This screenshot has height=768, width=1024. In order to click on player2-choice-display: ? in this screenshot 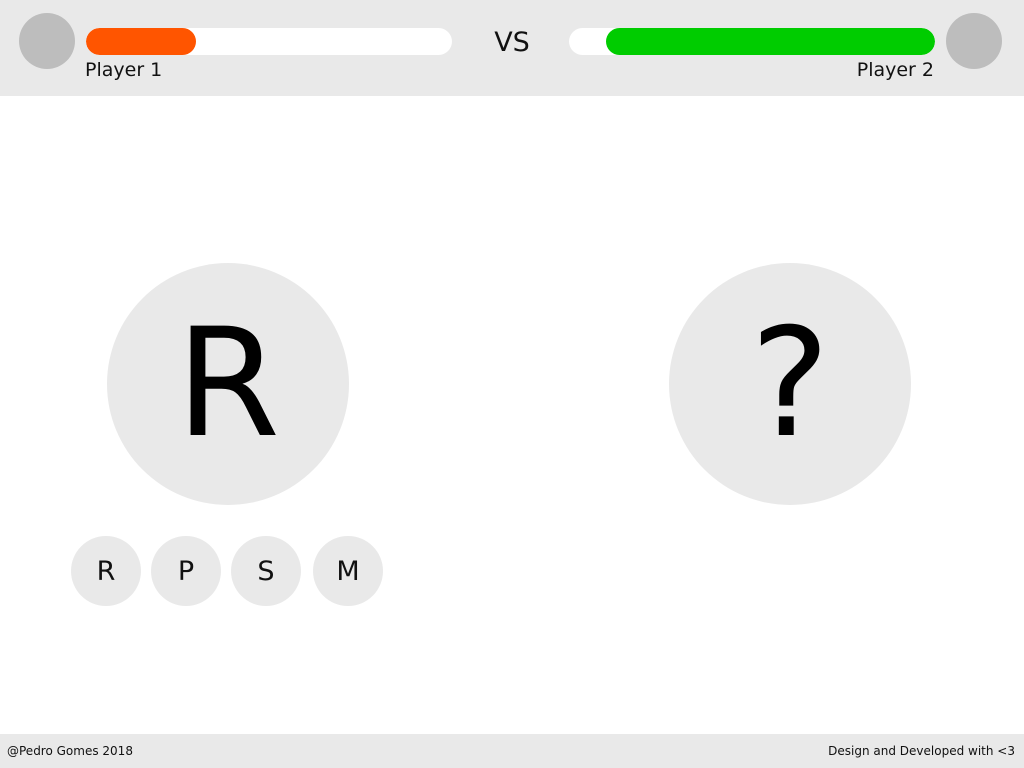, I will do `click(790, 384)`.